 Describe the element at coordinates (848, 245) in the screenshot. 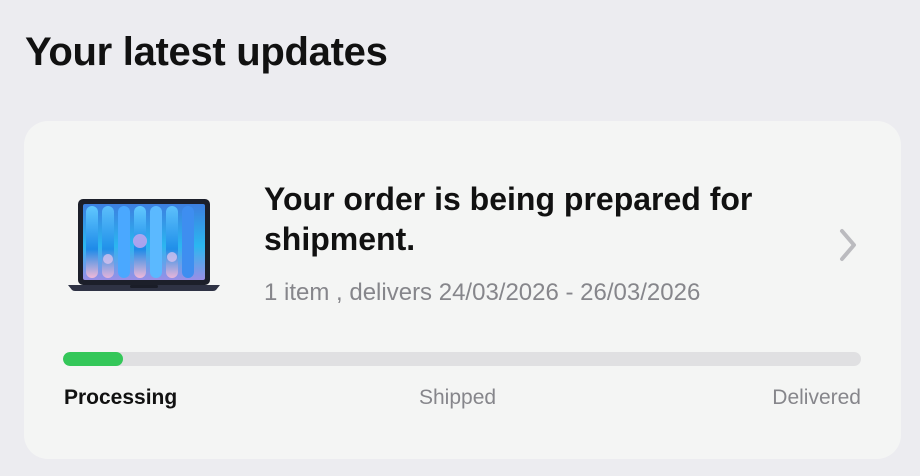

I see `chevron-right-icon` at that location.